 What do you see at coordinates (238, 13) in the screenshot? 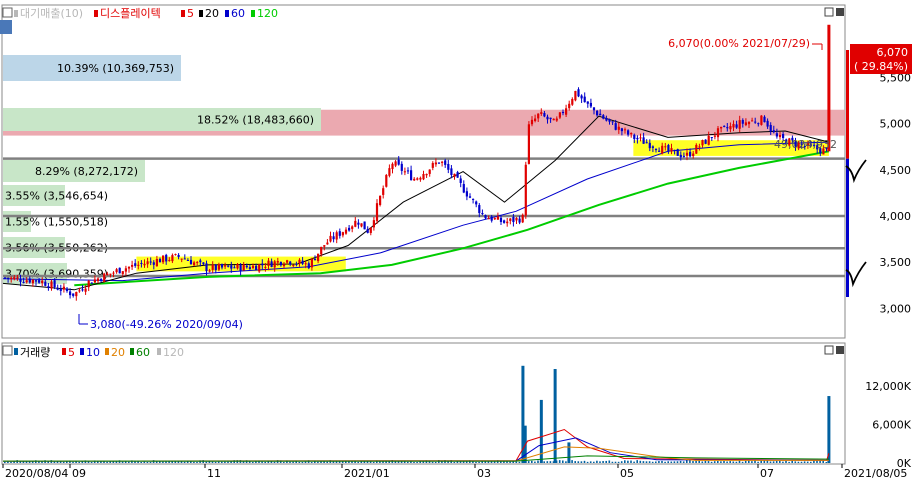
I see `legend-ma60: 60` at bounding box center [238, 13].